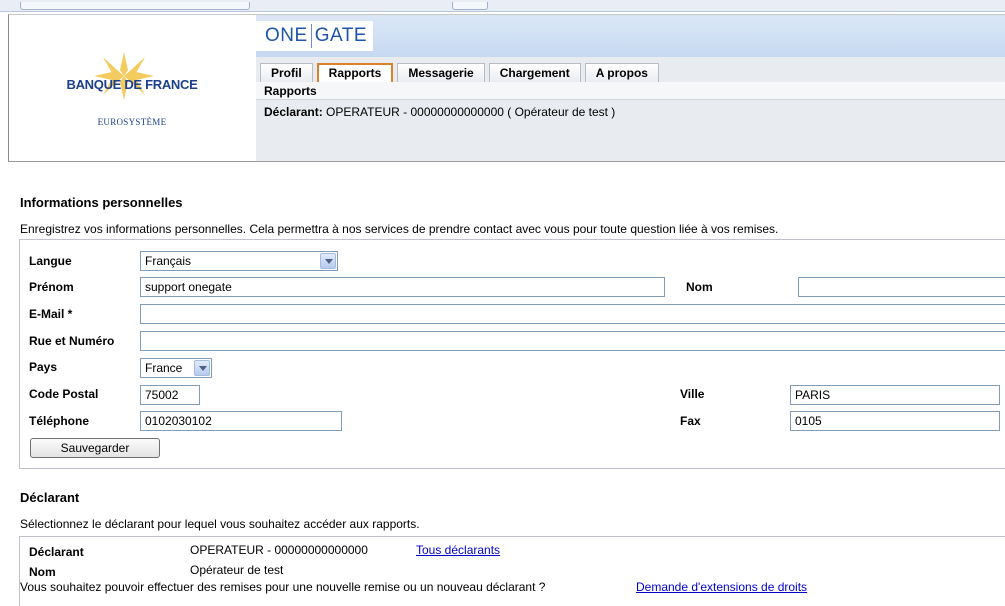 The height and width of the screenshot is (606, 1005). What do you see at coordinates (164, 368) in the screenshot?
I see `pays-select-value: France` at bounding box center [164, 368].